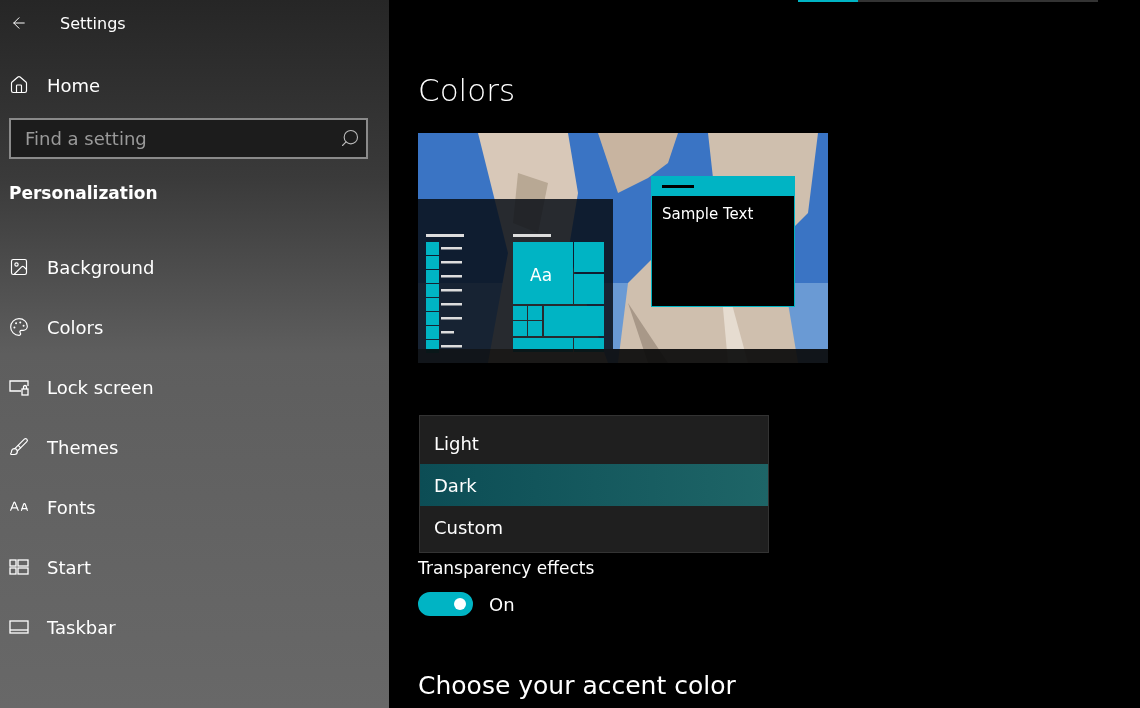 The height and width of the screenshot is (708, 1140). What do you see at coordinates (708, 214) in the screenshot?
I see `sample-text: Sample Text` at bounding box center [708, 214].